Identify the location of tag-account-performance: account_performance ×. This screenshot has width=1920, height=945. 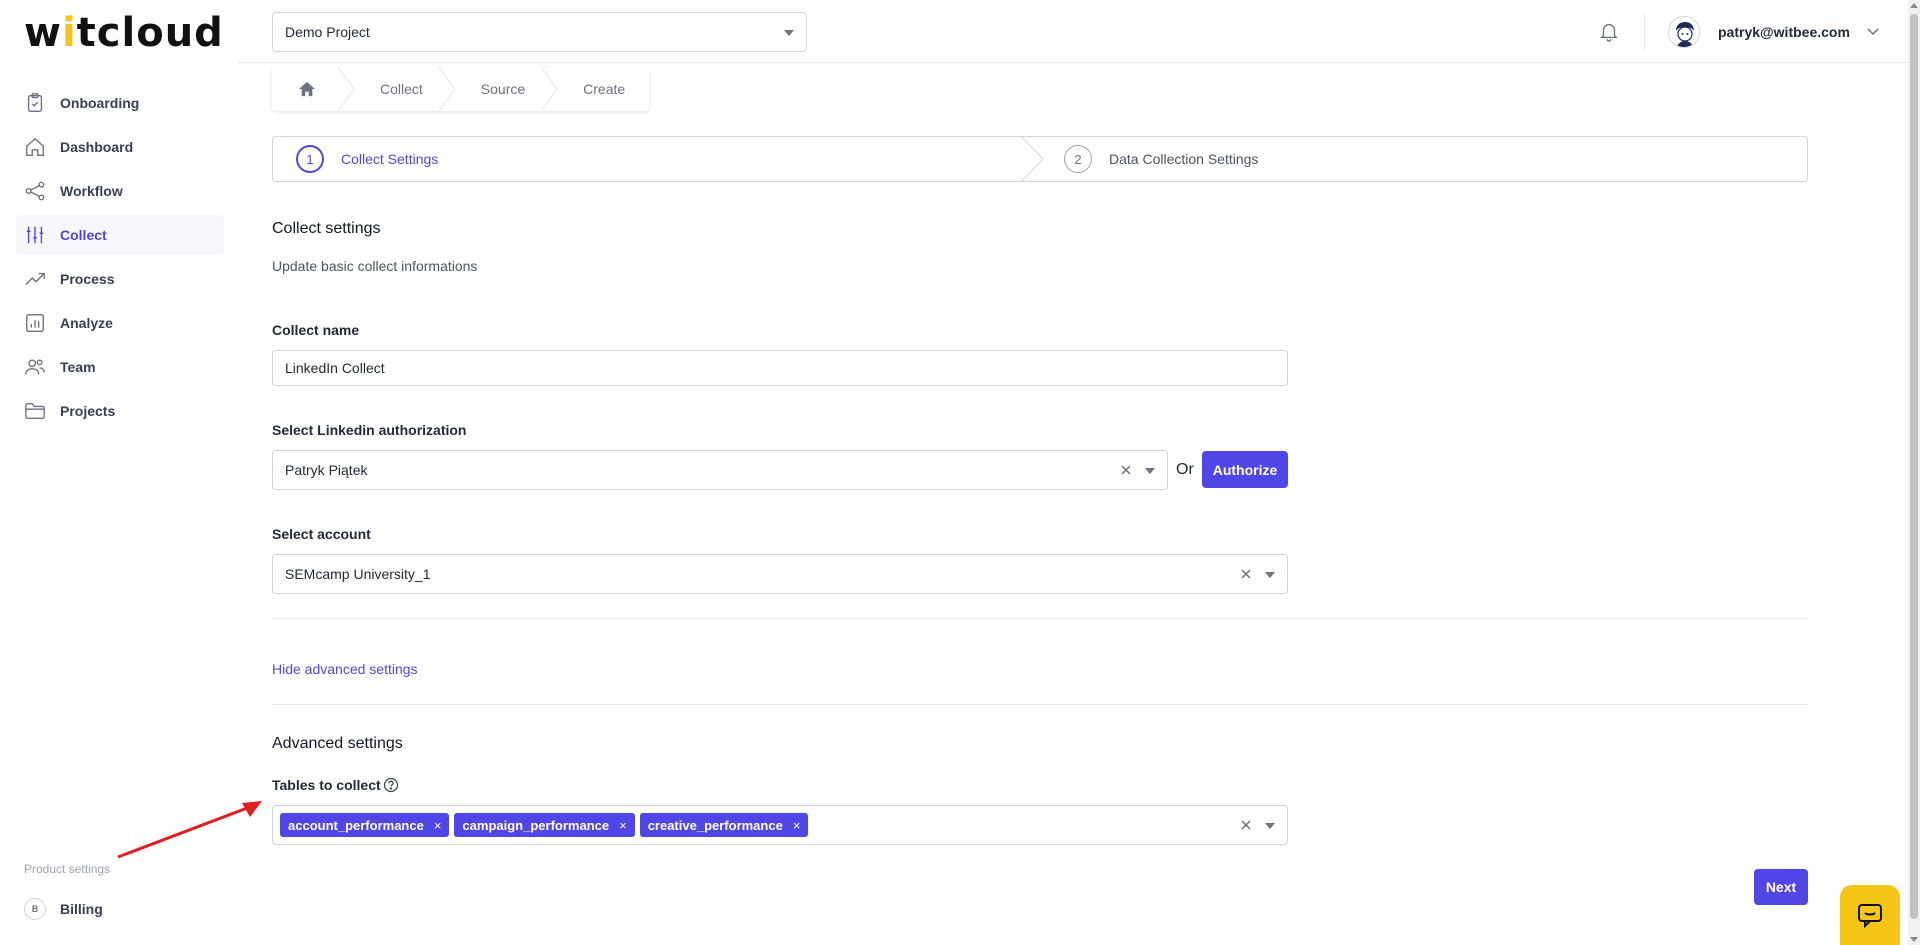
(365, 825).